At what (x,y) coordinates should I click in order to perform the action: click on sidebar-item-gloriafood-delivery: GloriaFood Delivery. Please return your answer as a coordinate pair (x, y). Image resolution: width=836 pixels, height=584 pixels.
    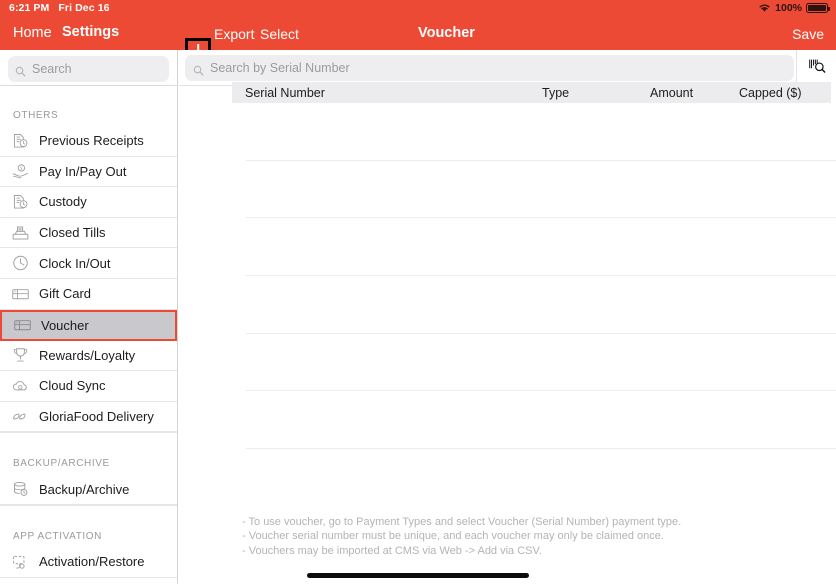
    Looking at the image, I should click on (88, 417).